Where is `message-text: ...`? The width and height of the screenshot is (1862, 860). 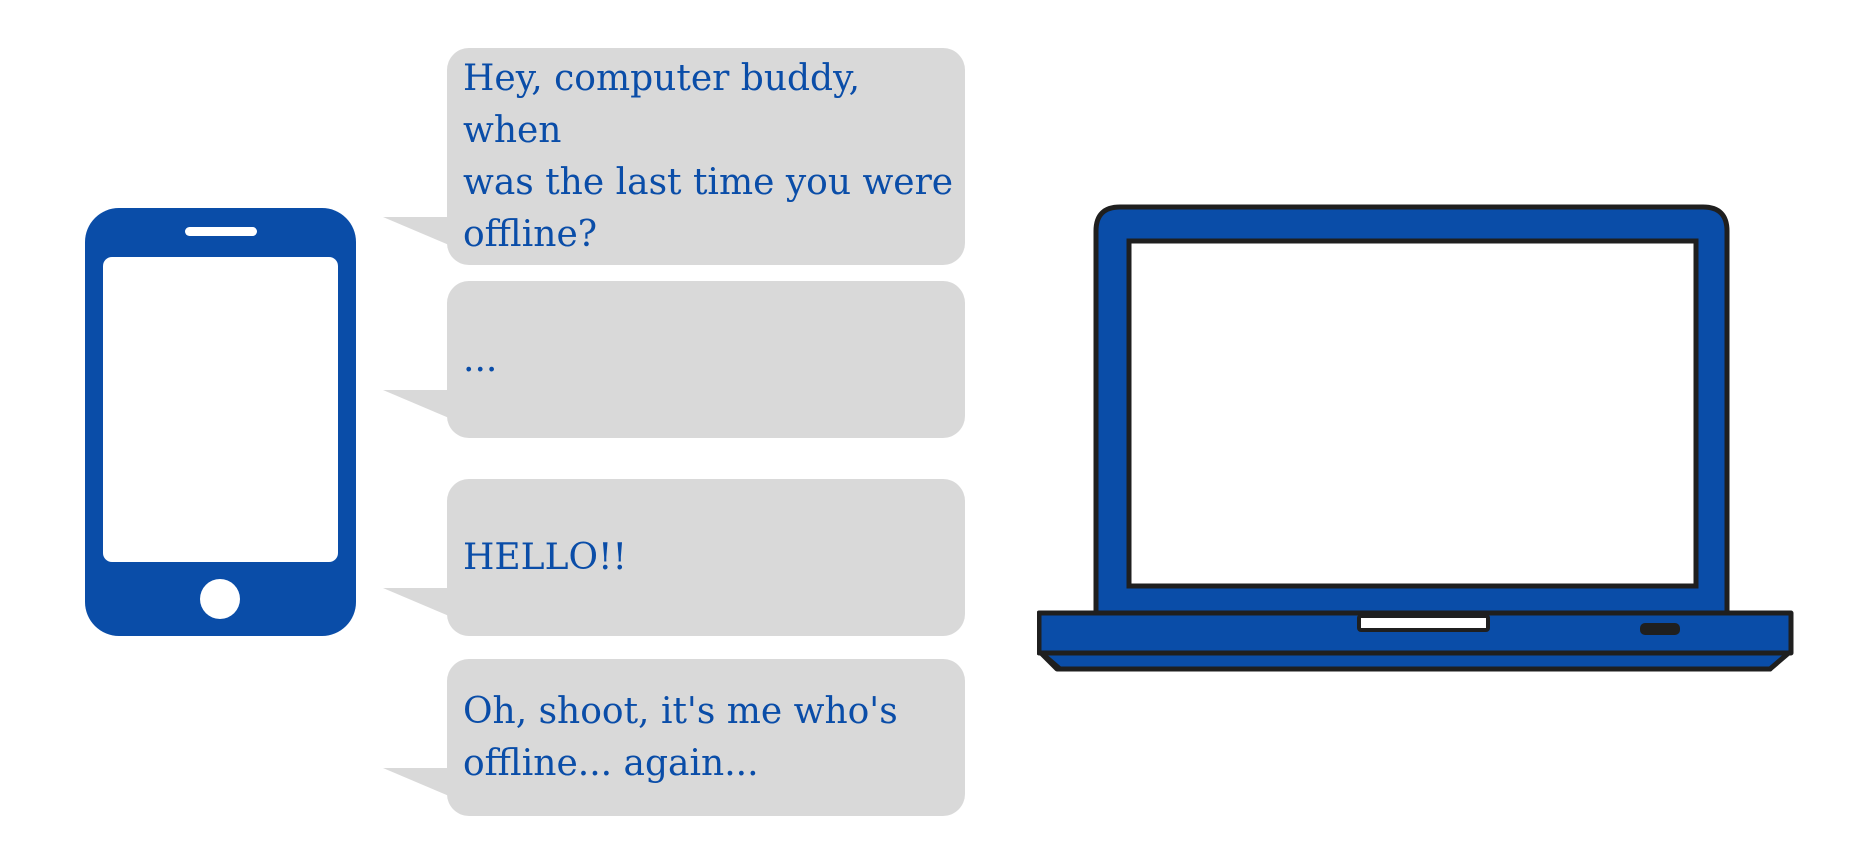
message-text: ... is located at coordinates (480, 359).